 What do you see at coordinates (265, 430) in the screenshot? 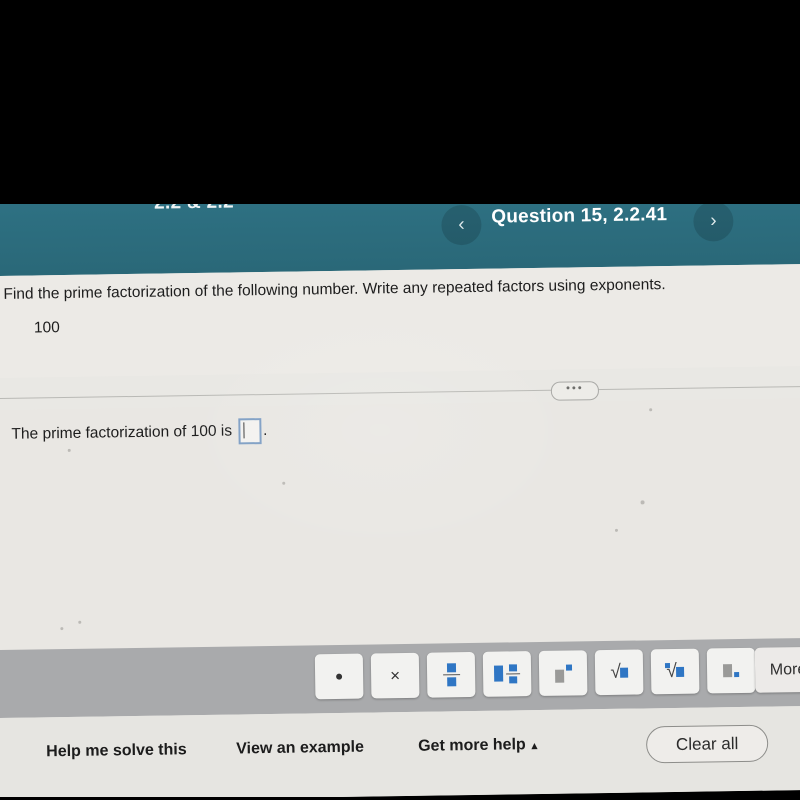
I see `answer-suffix-label: .` at bounding box center [265, 430].